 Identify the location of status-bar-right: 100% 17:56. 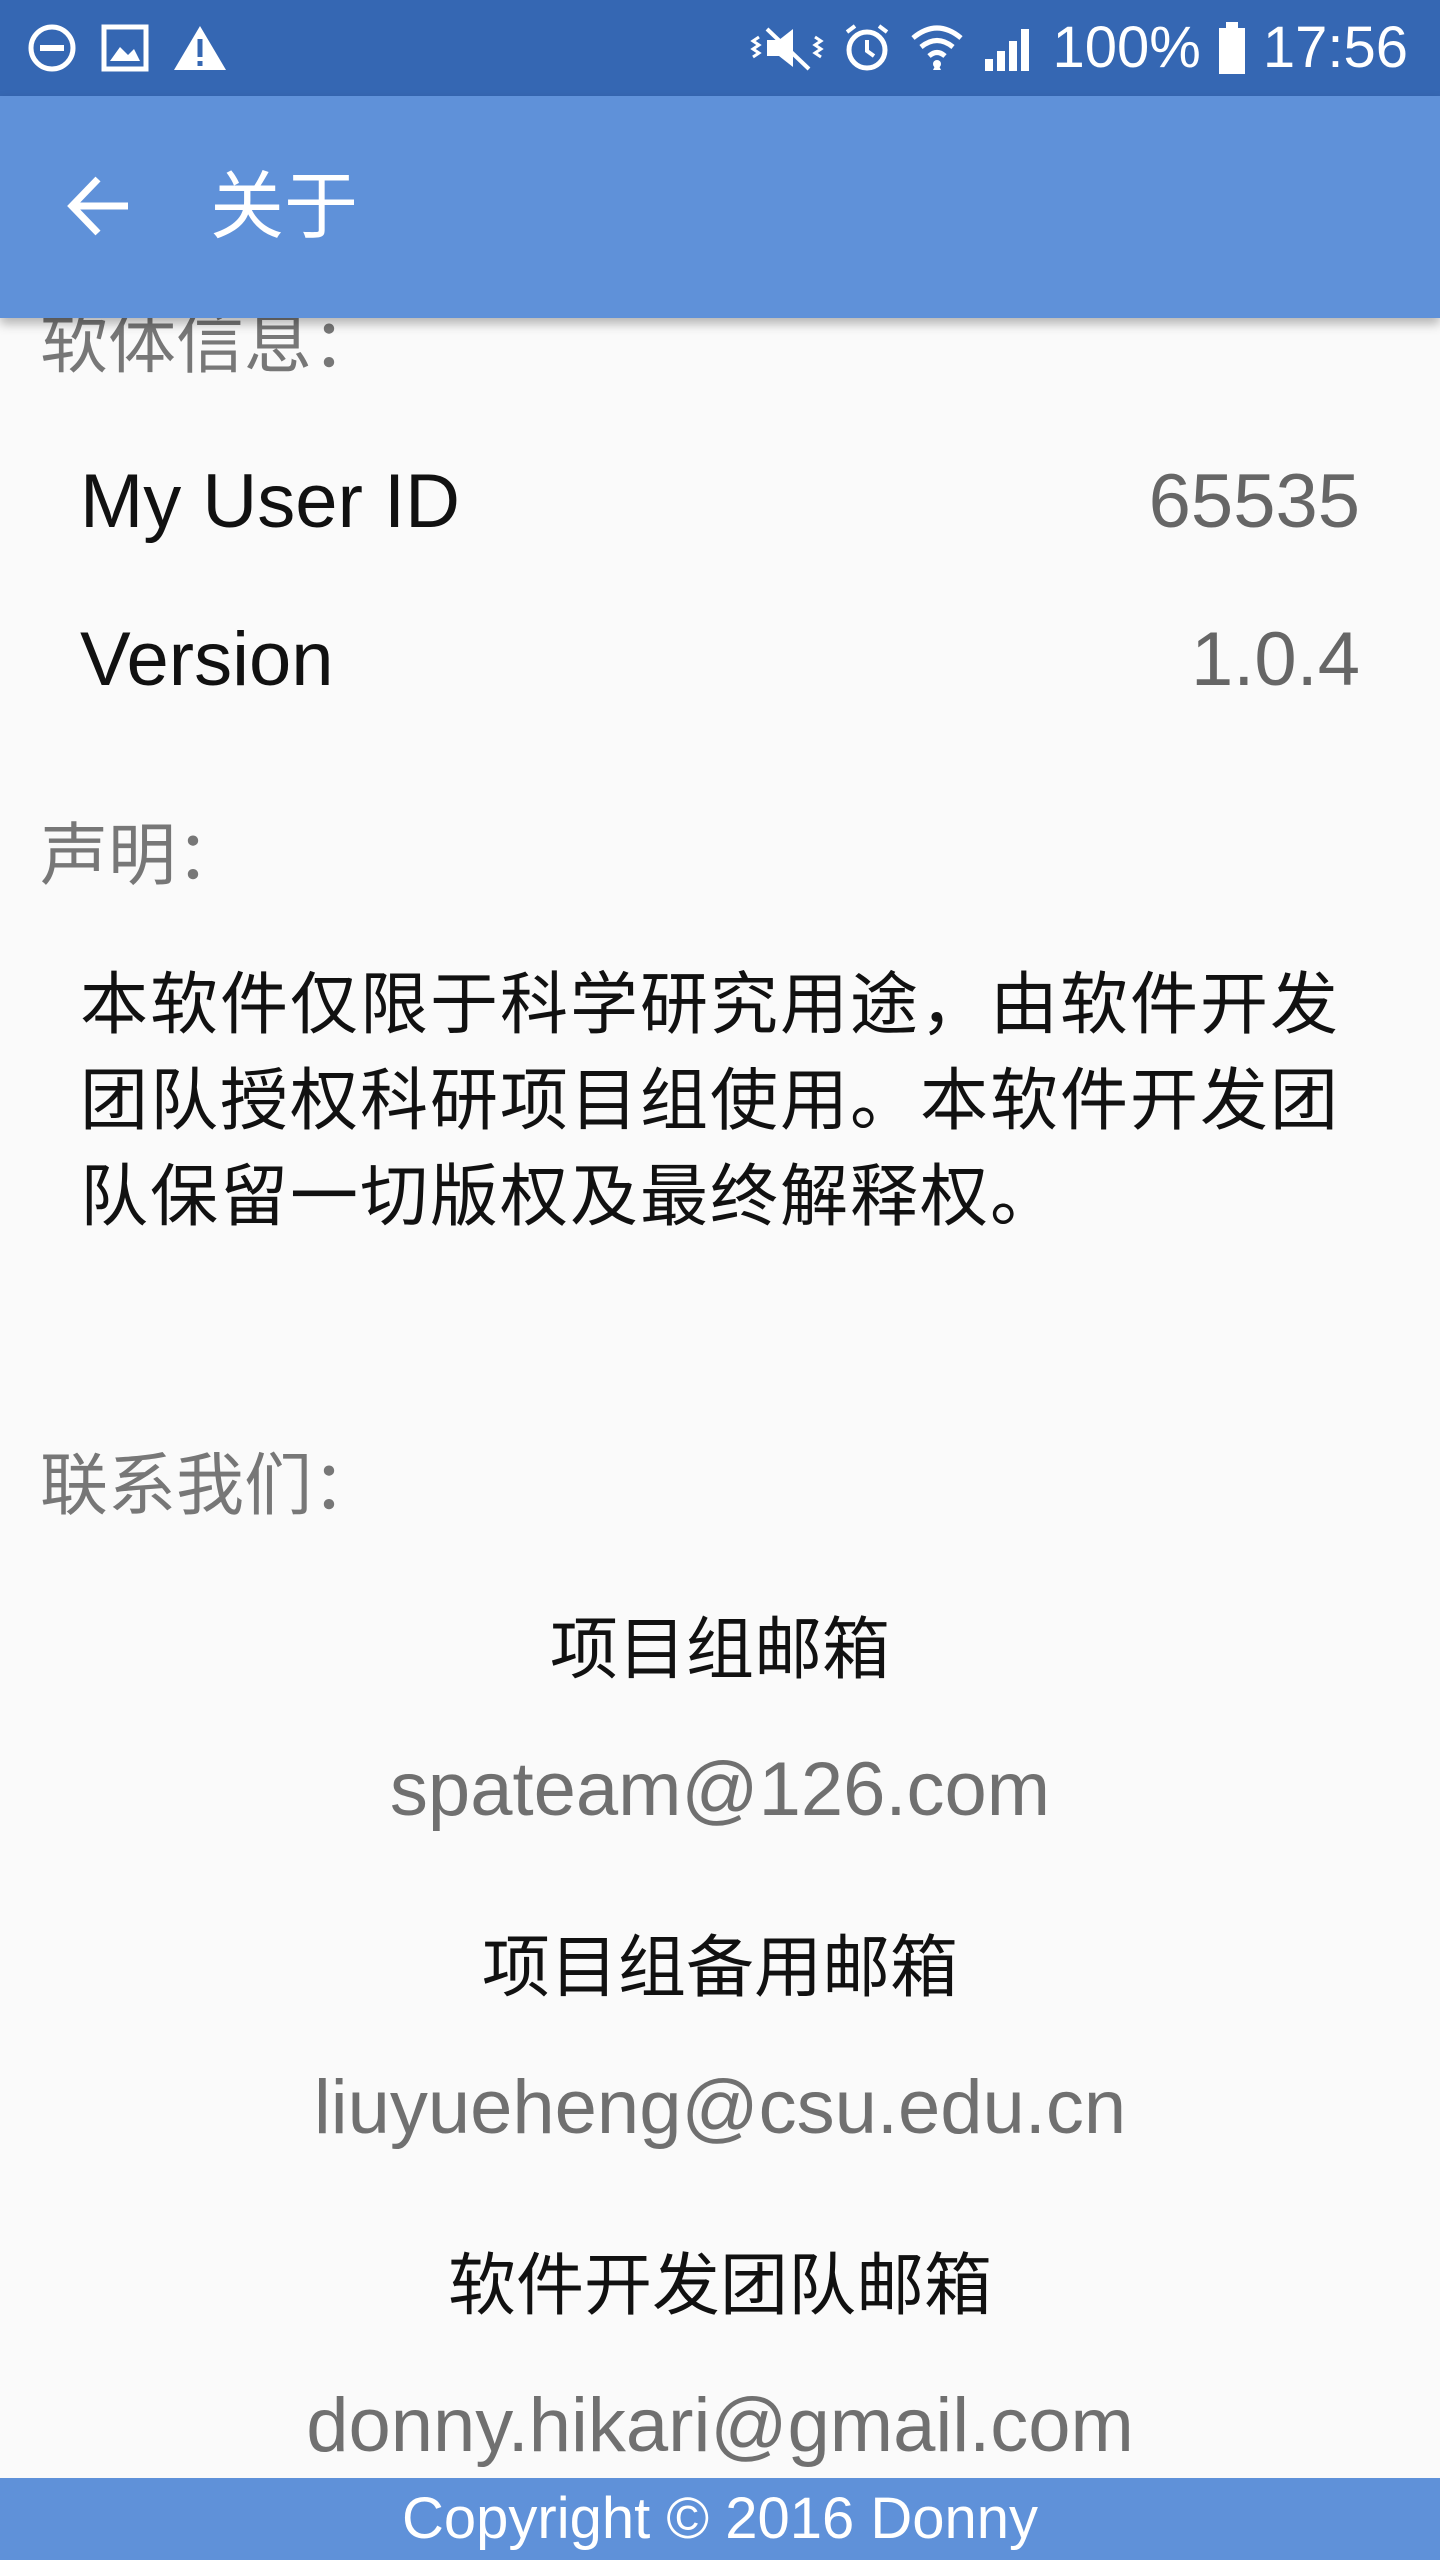
(1078, 48).